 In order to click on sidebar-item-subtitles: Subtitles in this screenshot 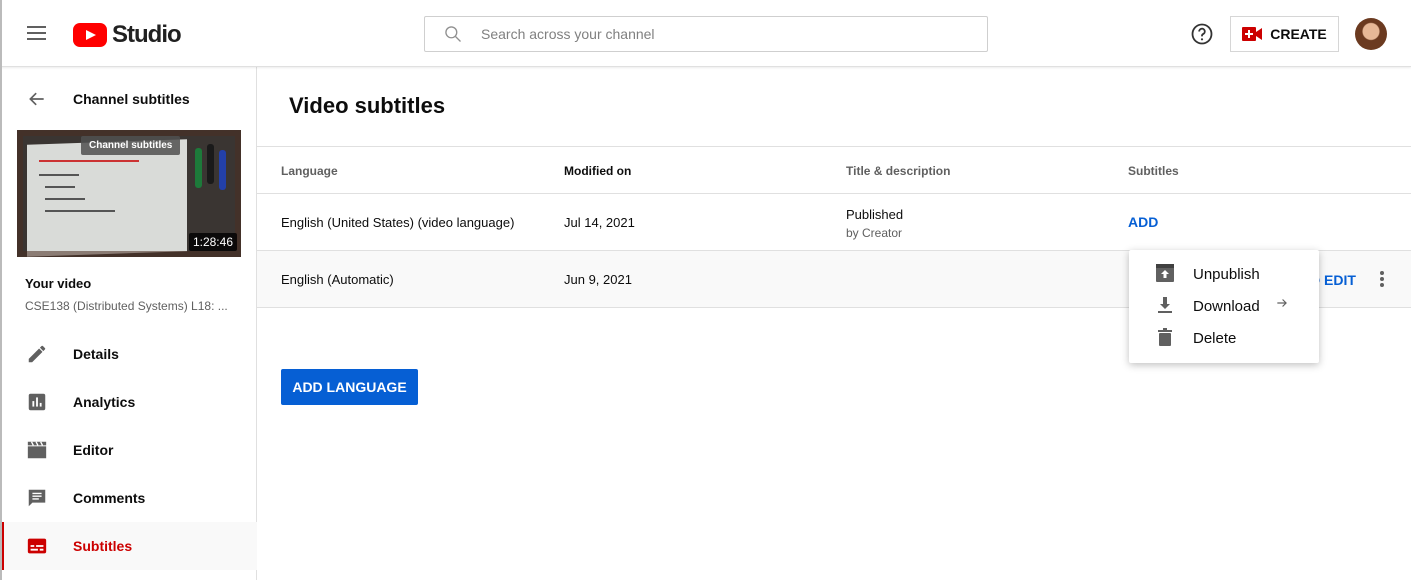, I will do `click(128, 546)`.